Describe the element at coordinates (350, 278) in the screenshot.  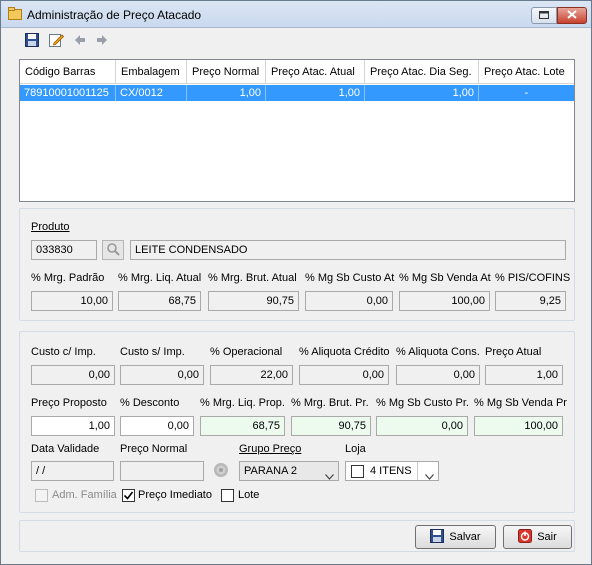
I see `mg-sb-custo-at-label: % Mg Sb Custo At` at that location.